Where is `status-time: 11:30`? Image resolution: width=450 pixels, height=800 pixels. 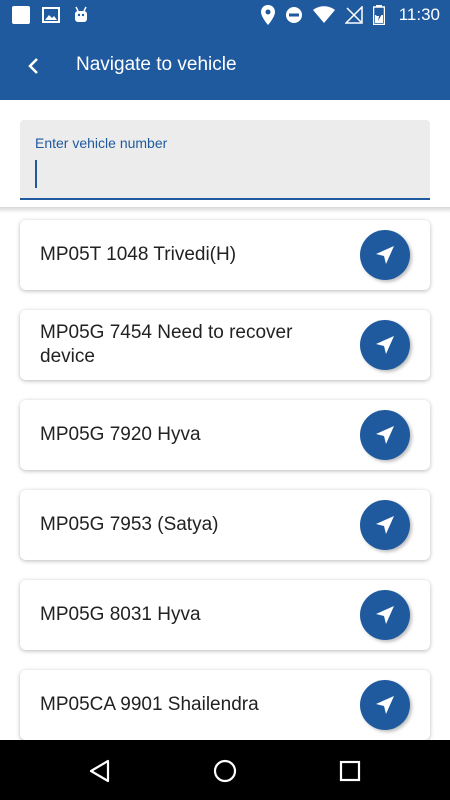
status-time: 11:30 is located at coordinates (419, 14).